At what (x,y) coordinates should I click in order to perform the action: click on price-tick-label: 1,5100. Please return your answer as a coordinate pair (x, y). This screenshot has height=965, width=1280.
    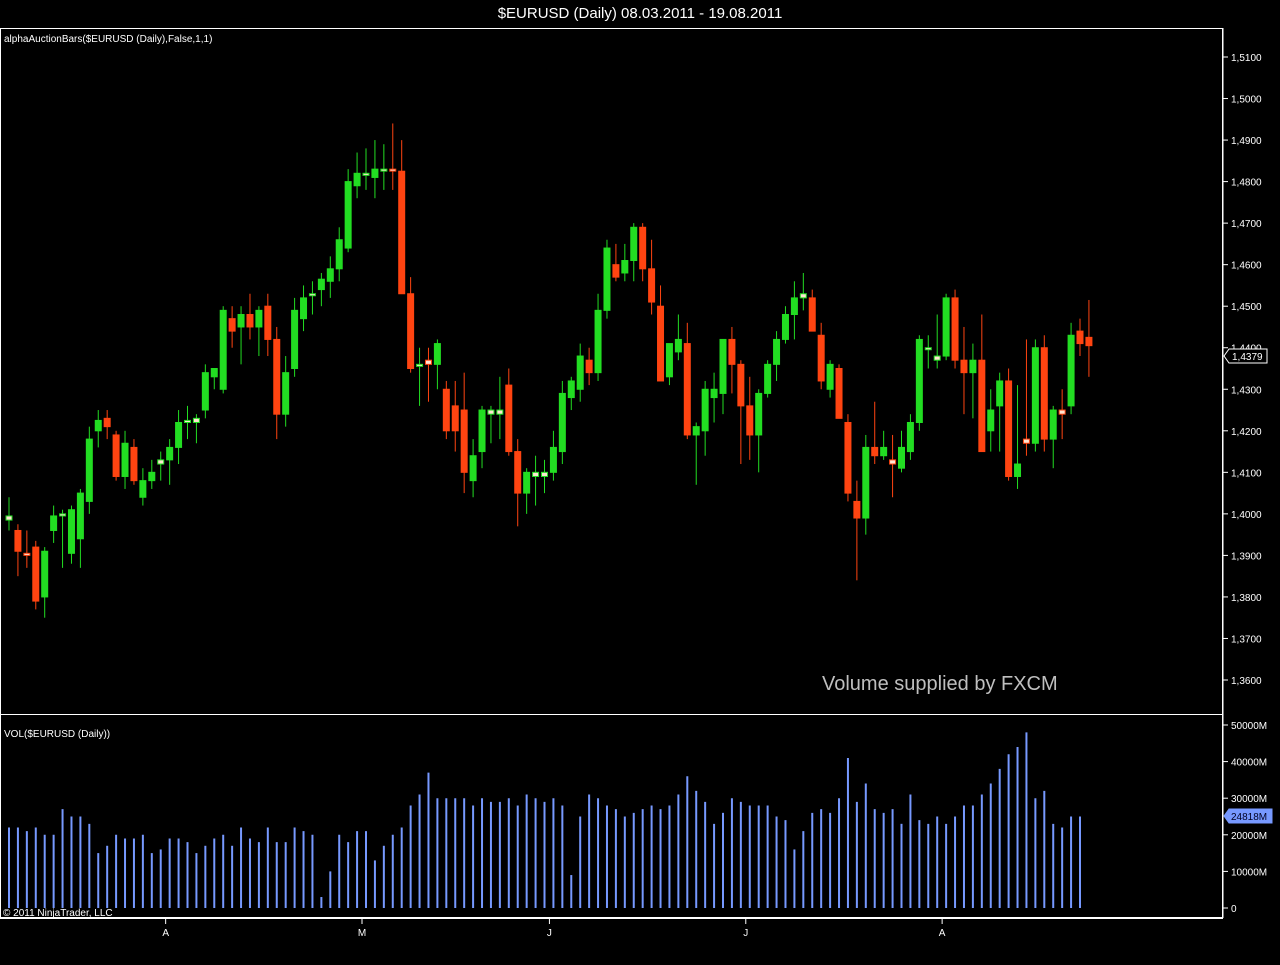
    Looking at the image, I should click on (1246, 58).